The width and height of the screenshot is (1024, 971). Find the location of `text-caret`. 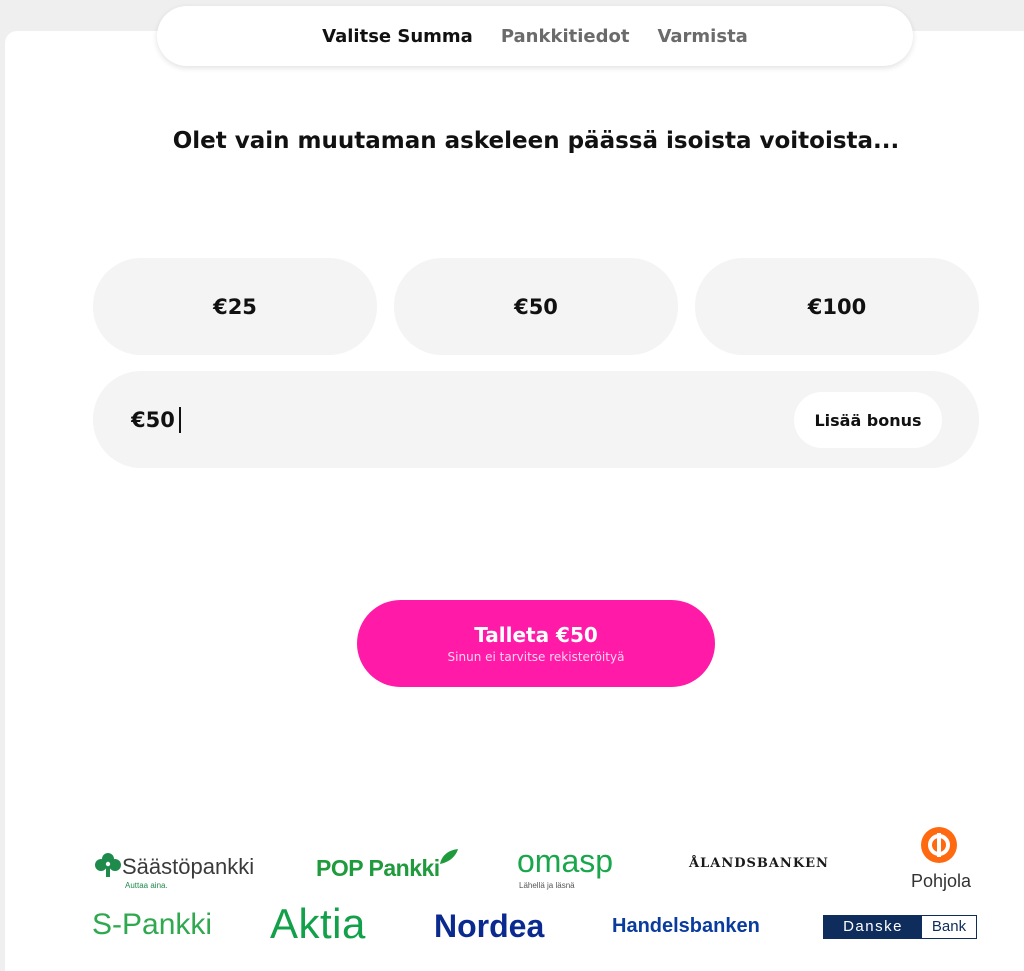

text-caret is located at coordinates (180, 420).